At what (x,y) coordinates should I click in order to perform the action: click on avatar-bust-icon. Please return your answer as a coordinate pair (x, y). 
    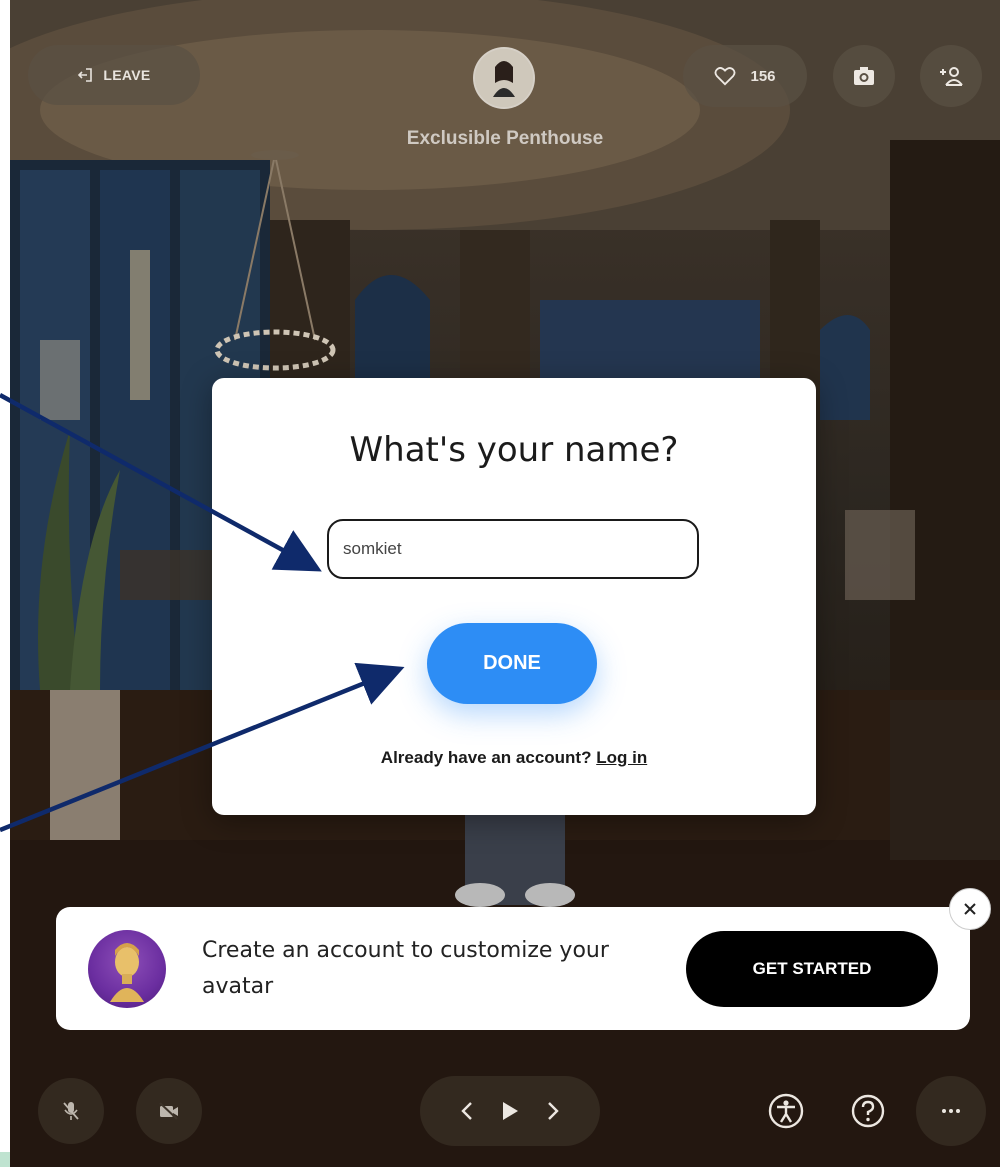
    Looking at the image, I should click on (127, 972).